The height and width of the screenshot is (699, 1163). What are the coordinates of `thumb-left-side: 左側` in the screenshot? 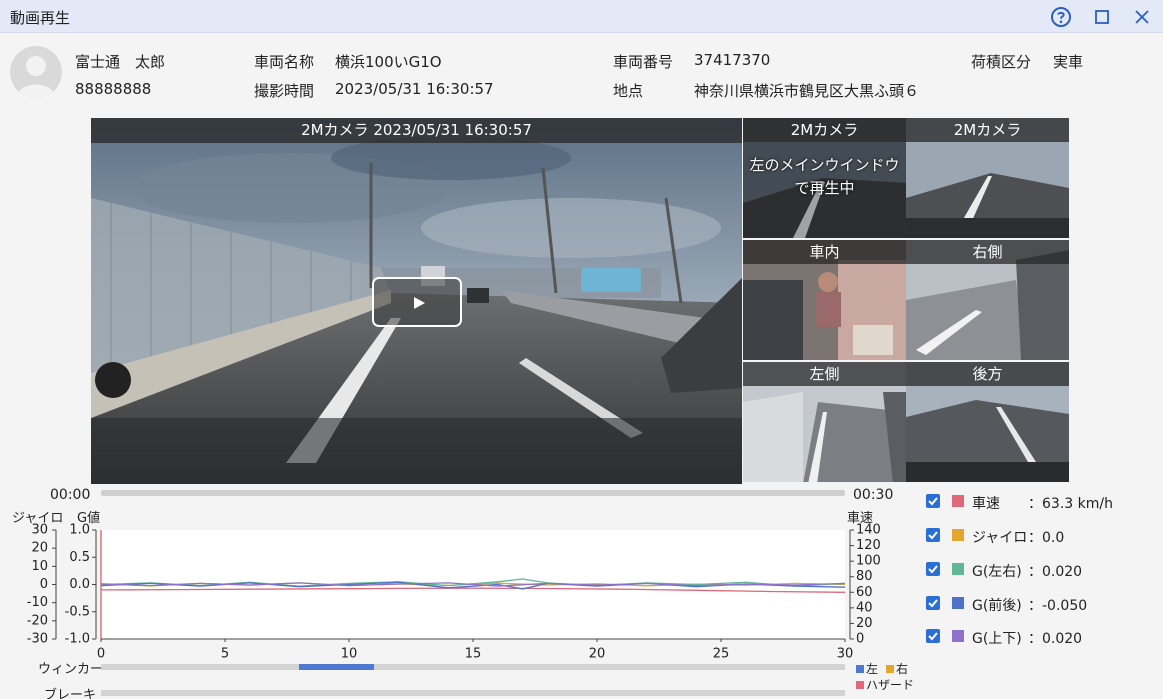 It's located at (824, 422).